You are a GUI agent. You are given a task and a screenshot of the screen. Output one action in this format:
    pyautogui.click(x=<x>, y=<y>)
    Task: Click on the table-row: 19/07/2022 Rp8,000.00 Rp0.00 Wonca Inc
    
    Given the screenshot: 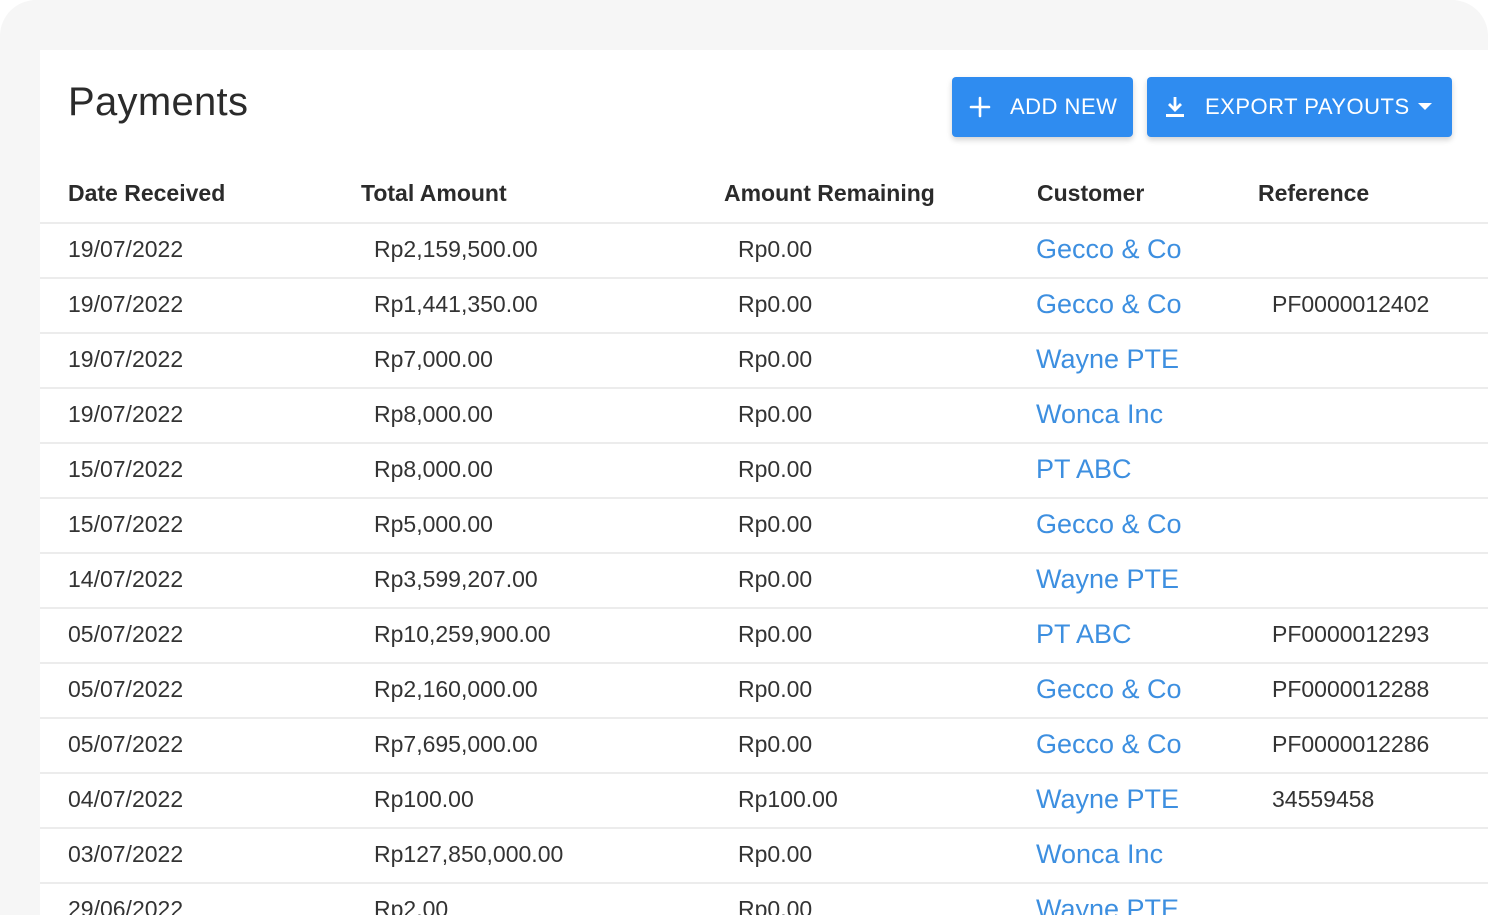 What is the action you would take?
    pyautogui.click(x=764, y=416)
    